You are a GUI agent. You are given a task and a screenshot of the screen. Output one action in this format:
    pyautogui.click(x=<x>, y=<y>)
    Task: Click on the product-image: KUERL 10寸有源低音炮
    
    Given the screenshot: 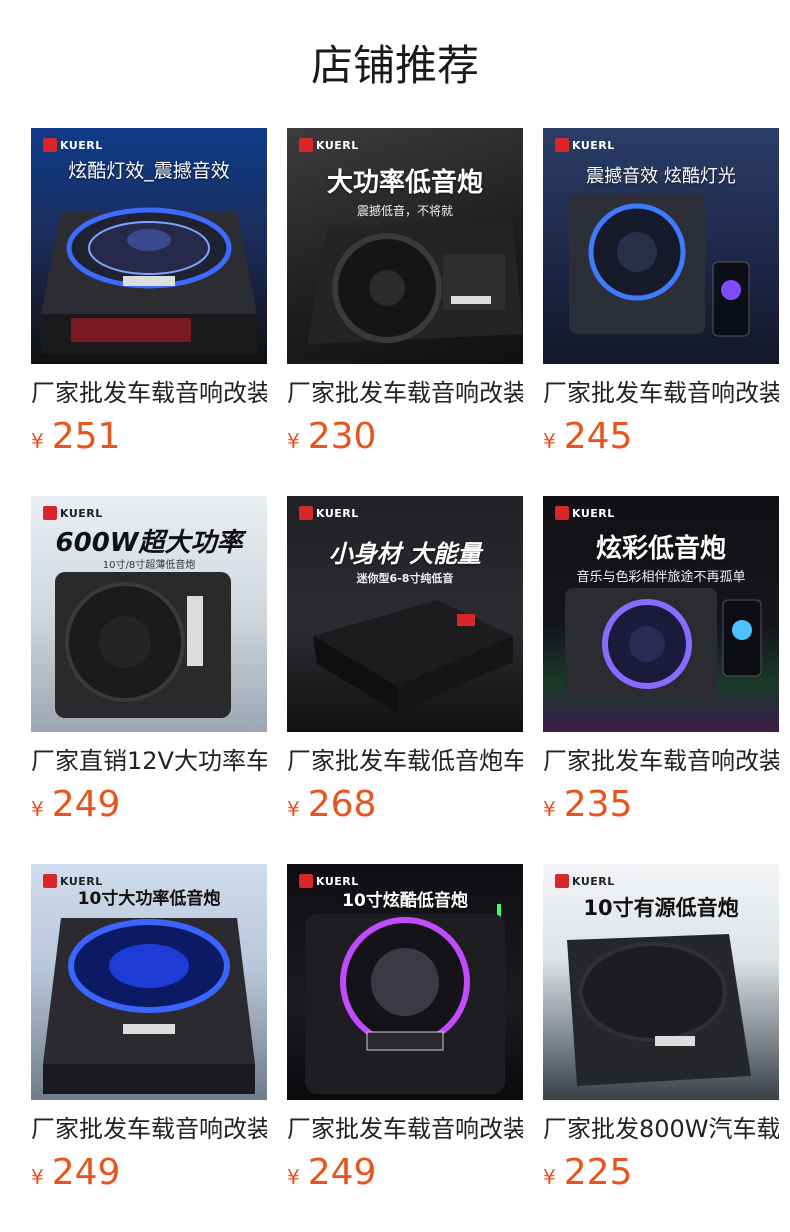 What is the action you would take?
    pyautogui.click(x=661, y=982)
    